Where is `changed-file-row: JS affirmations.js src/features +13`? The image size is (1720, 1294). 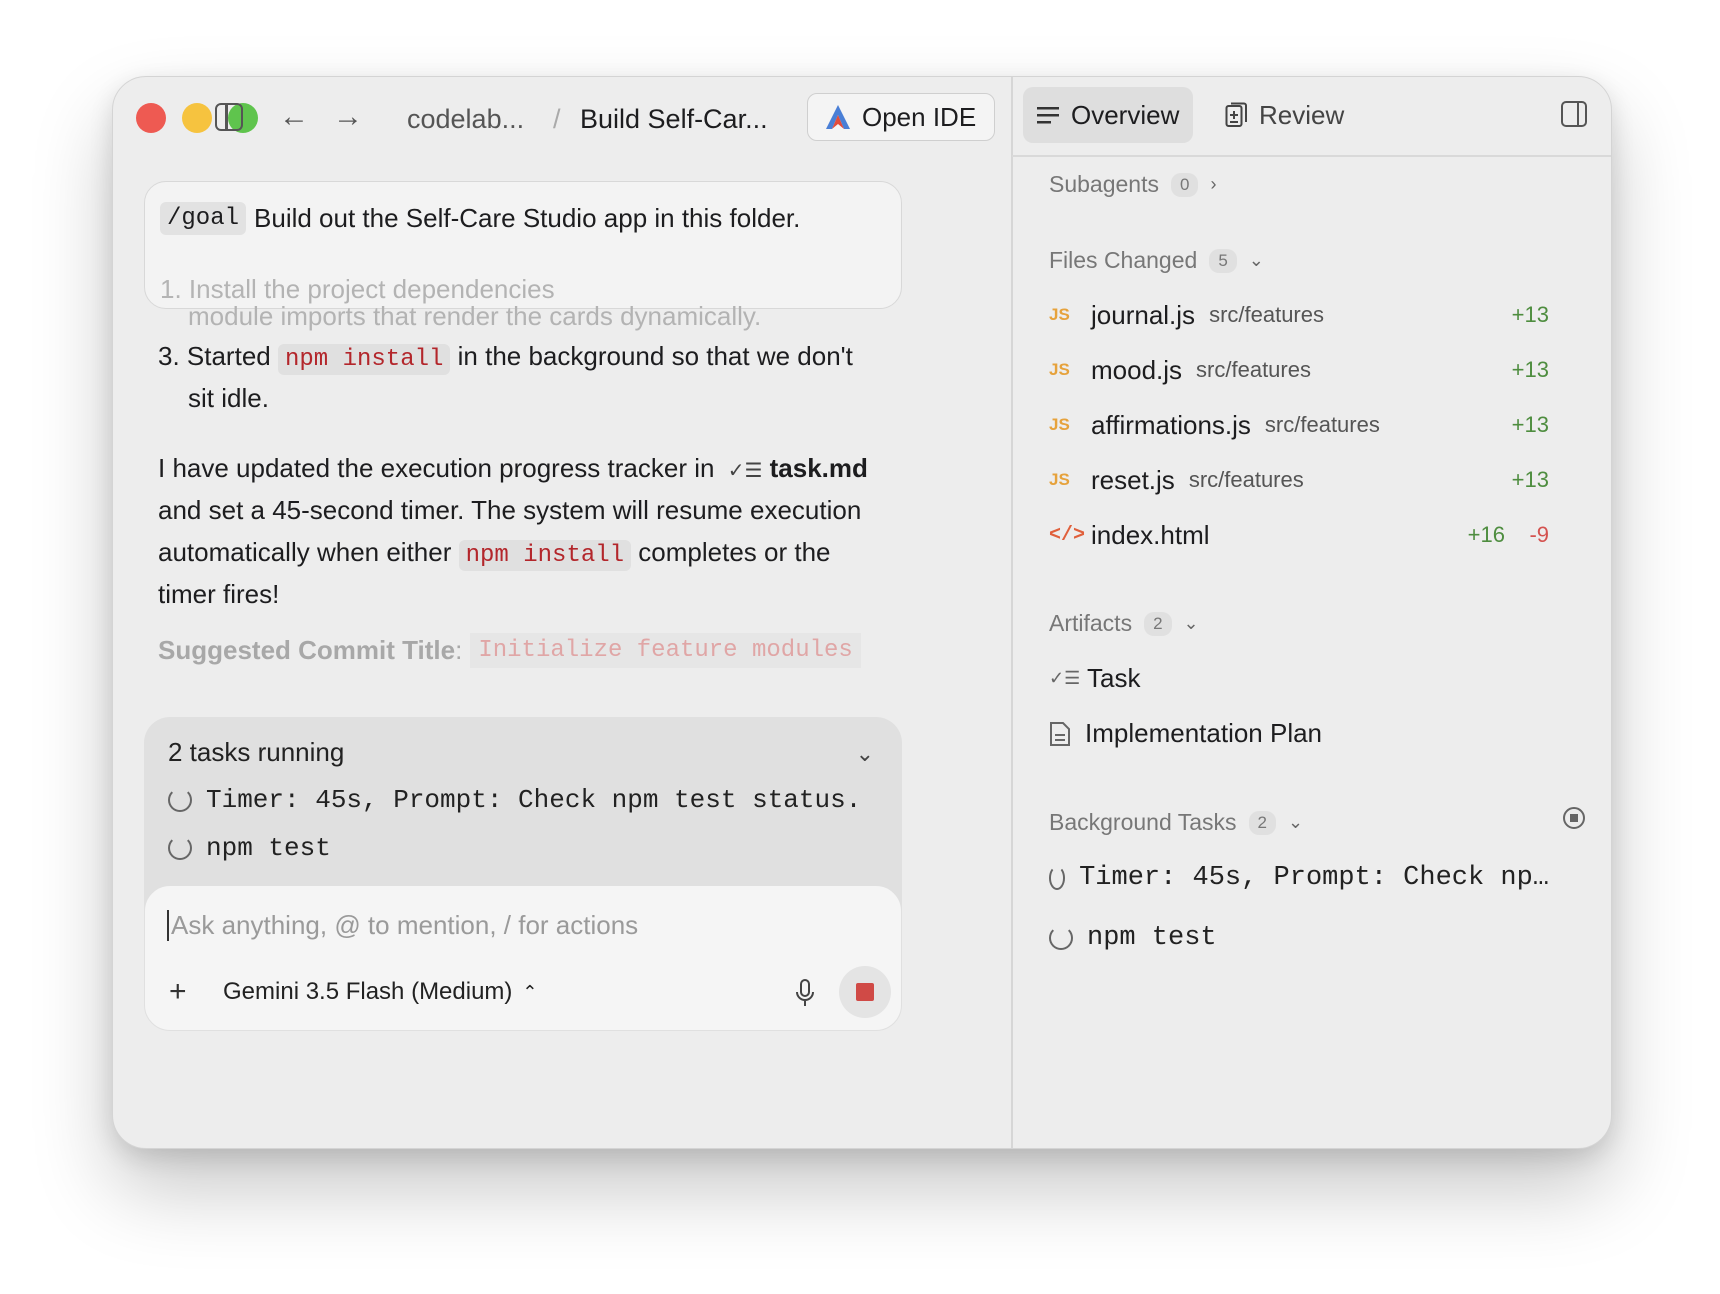
changed-file-row: JS affirmations.js src/features +13 is located at coordinates (1299, 425).